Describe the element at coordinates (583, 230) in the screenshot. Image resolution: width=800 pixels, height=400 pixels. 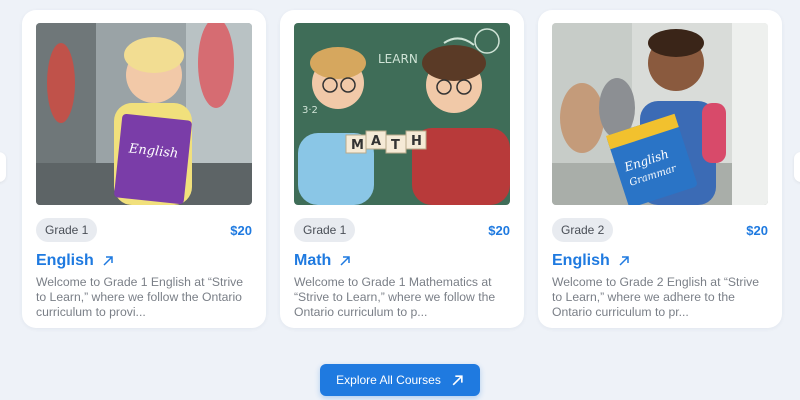
I see `grade-badge: Grade 2` at that location.